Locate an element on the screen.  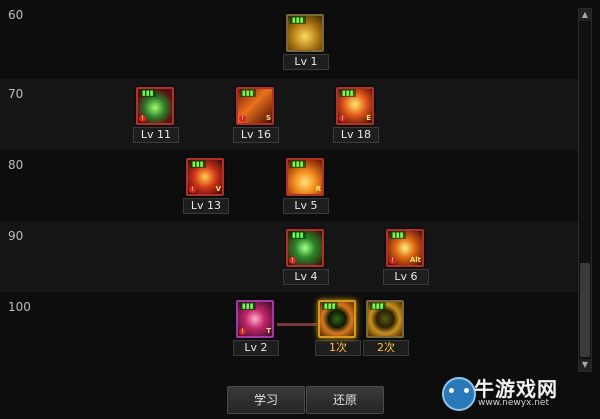
tier-label: 90 is located at coordinates (16, 236).